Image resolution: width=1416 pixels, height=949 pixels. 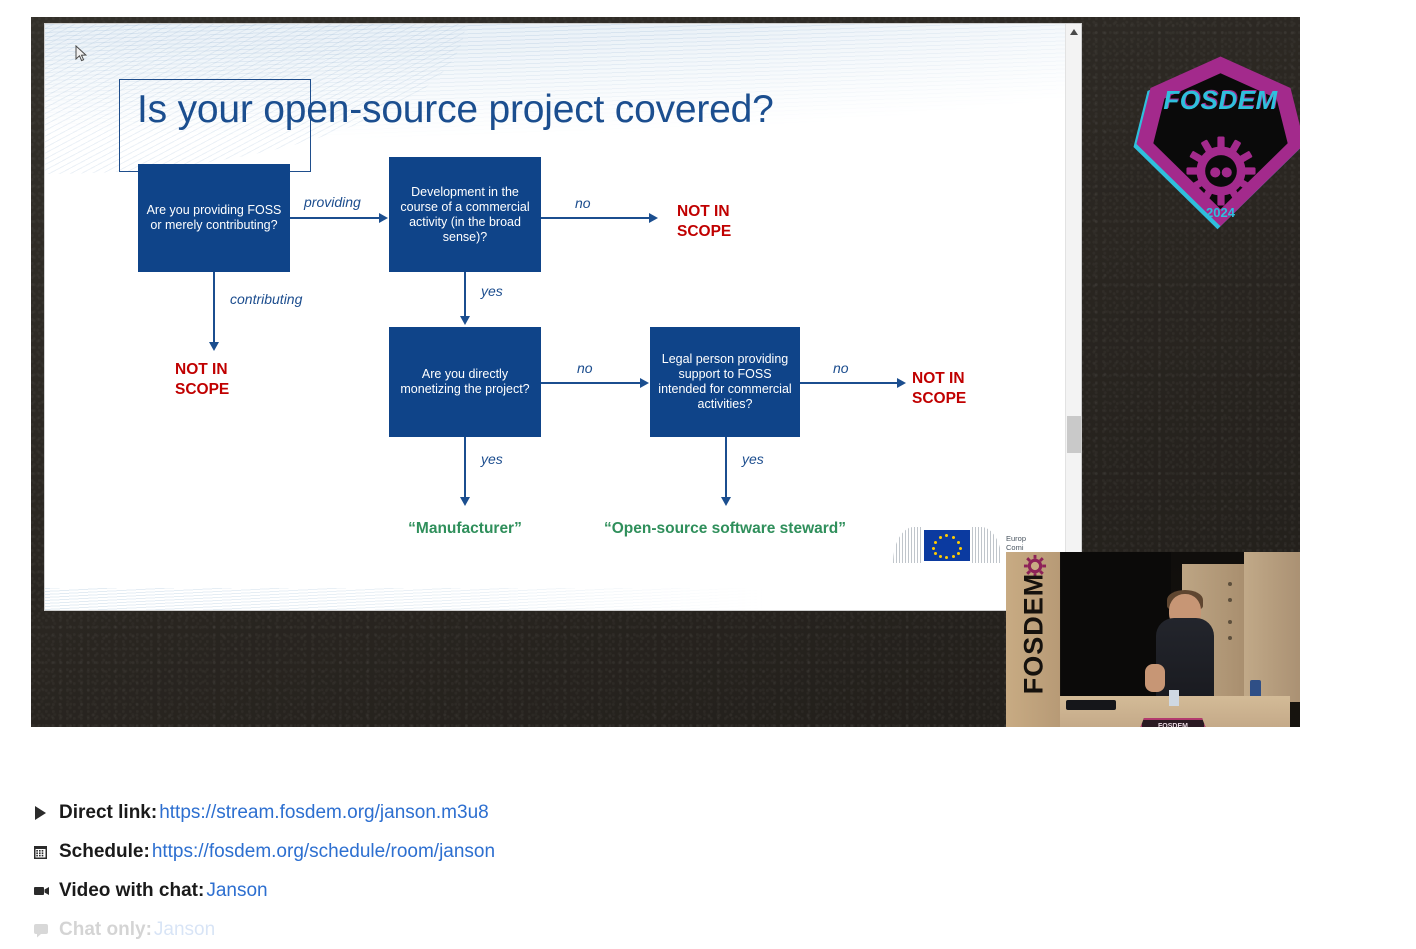 What do you see at coordinates (465, 320) in the screenshot?
I see `arrow-yes-1-head` at bounding box center [465, 320].